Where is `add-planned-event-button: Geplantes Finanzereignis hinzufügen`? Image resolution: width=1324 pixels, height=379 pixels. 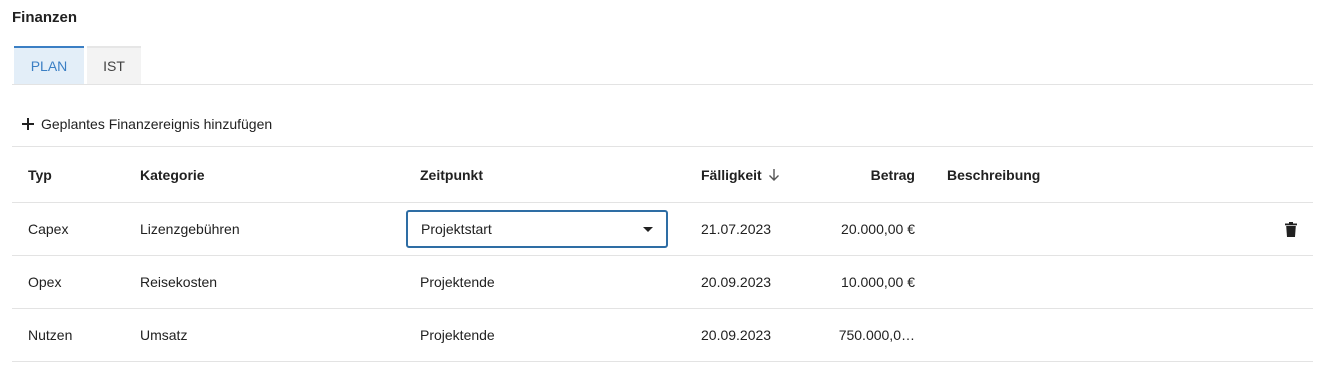
add-planned-event-button: Geplantes Finanzereignis hinzufügen is located at coordinates (147, 124).